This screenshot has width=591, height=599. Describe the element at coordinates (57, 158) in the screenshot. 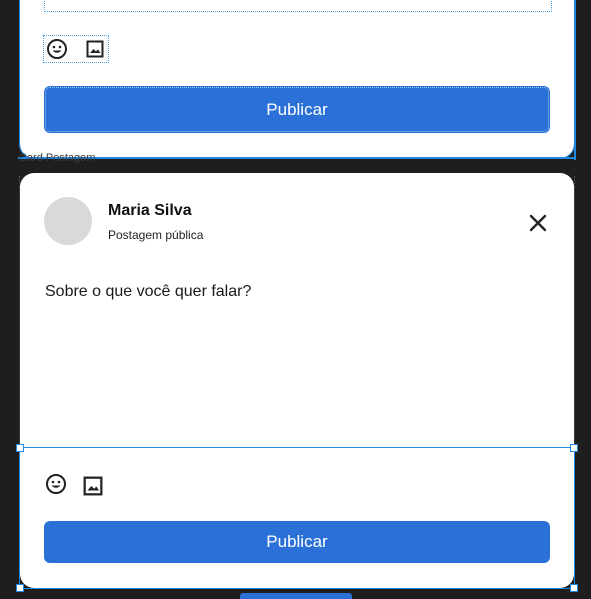

I see `frame-label: Card Postagem` at that location.